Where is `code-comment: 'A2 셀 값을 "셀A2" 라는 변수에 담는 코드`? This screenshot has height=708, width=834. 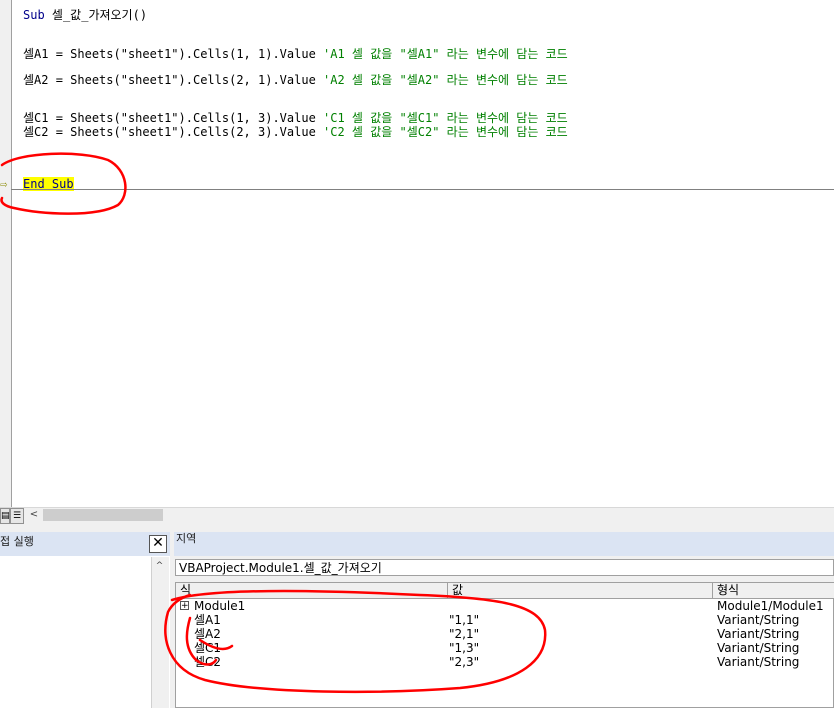
code-comment: 'A2 셀 값을 "셀A2" 라는 변수에 담는 코드 is located at coordinates (445, 80).